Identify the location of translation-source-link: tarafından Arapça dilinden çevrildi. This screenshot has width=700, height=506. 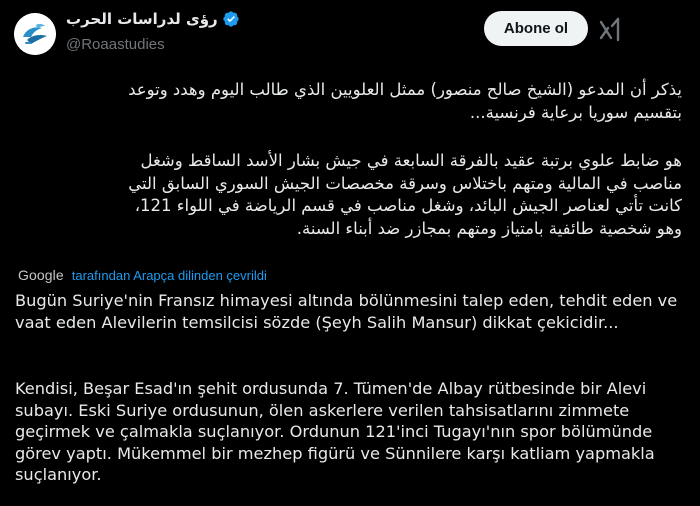
(169, 275).